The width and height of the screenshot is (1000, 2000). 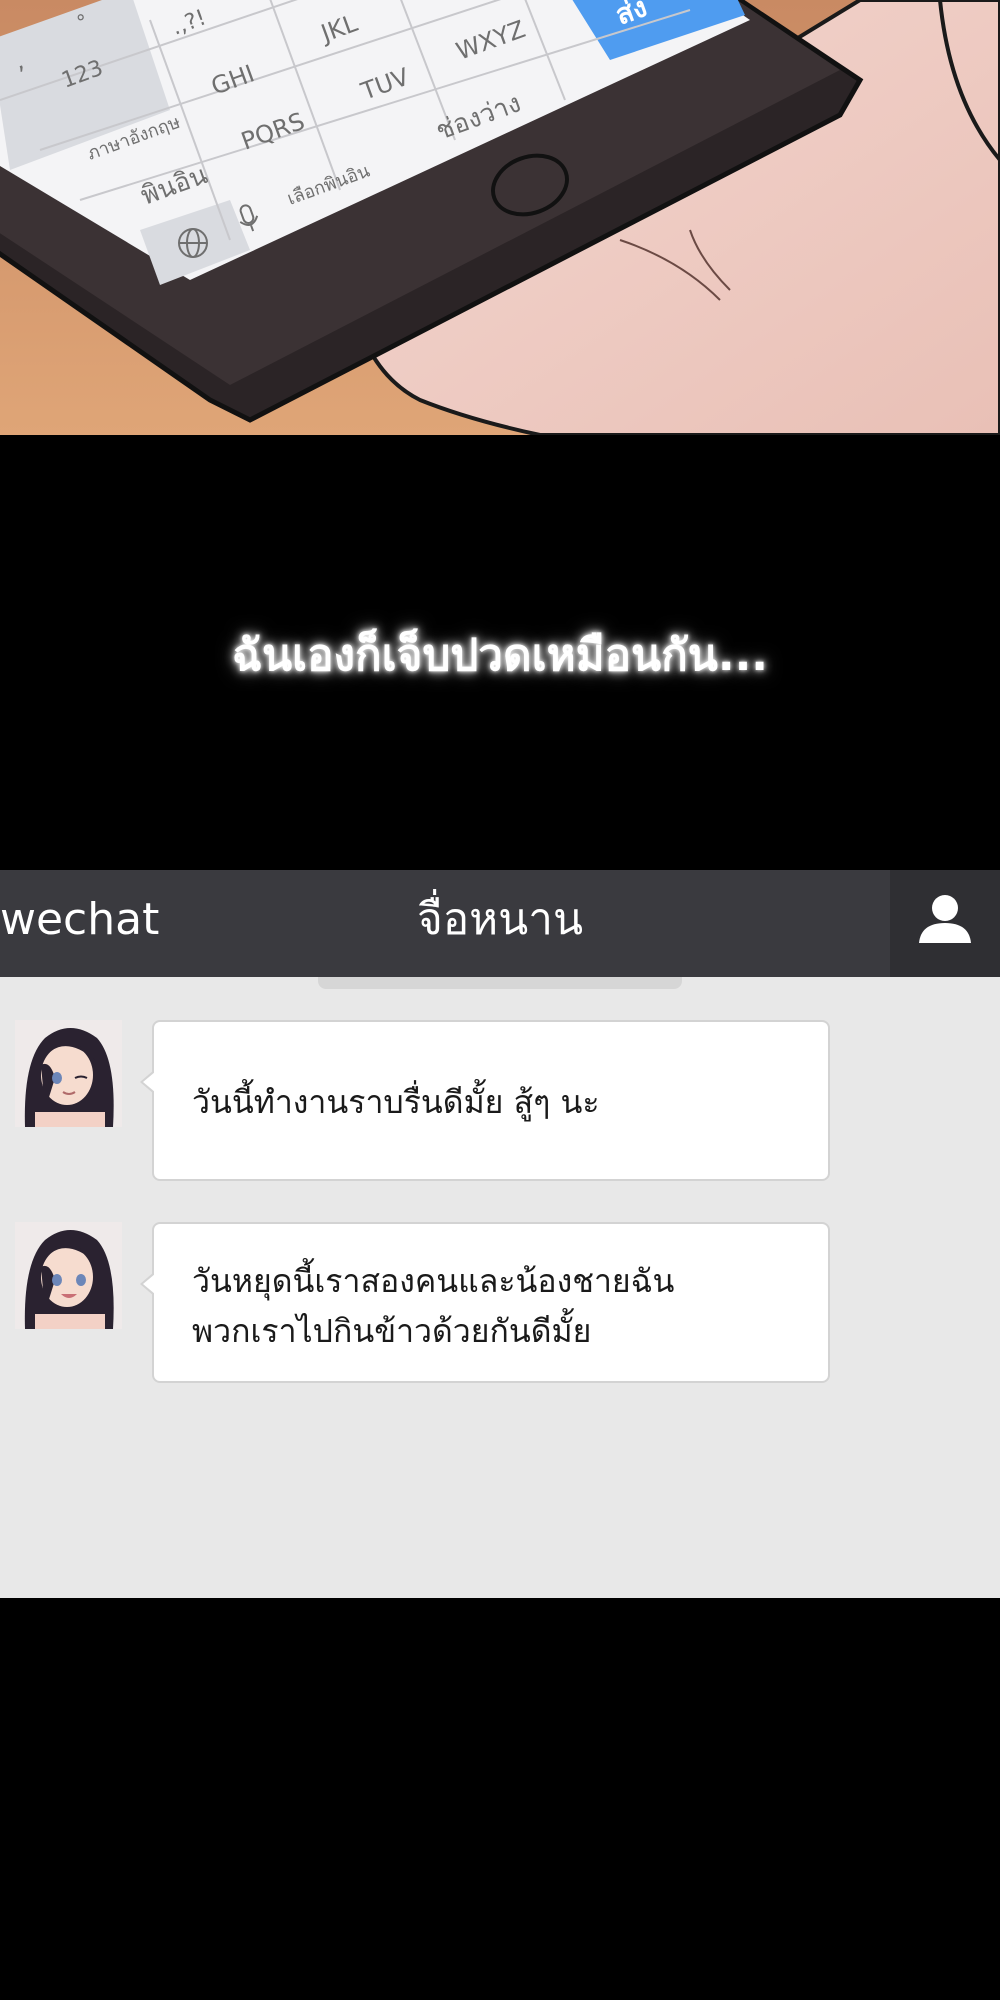 What do you see at coordinates (433, 1281) in the screenshot?
I see `message-text-line: วันหยุดนี้เราสองคนและน้องชายฉัน` at bounding box center [433, 1281].